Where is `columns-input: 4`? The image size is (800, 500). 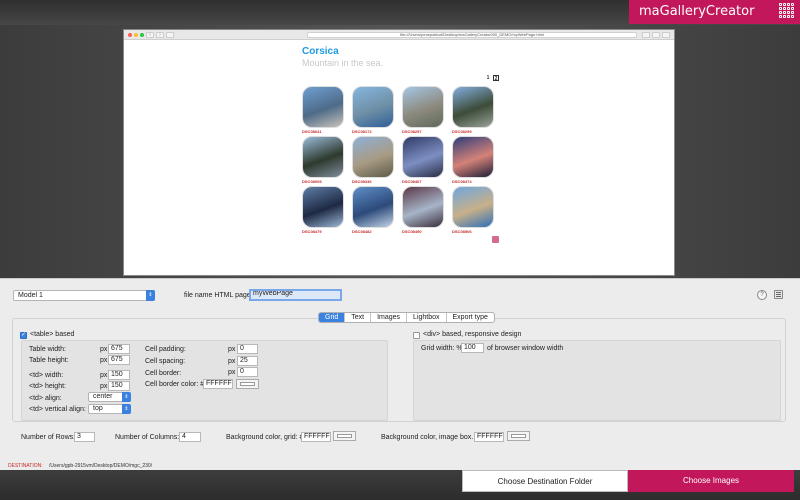 columns-input: 4 is located at coordinates (190, 437).